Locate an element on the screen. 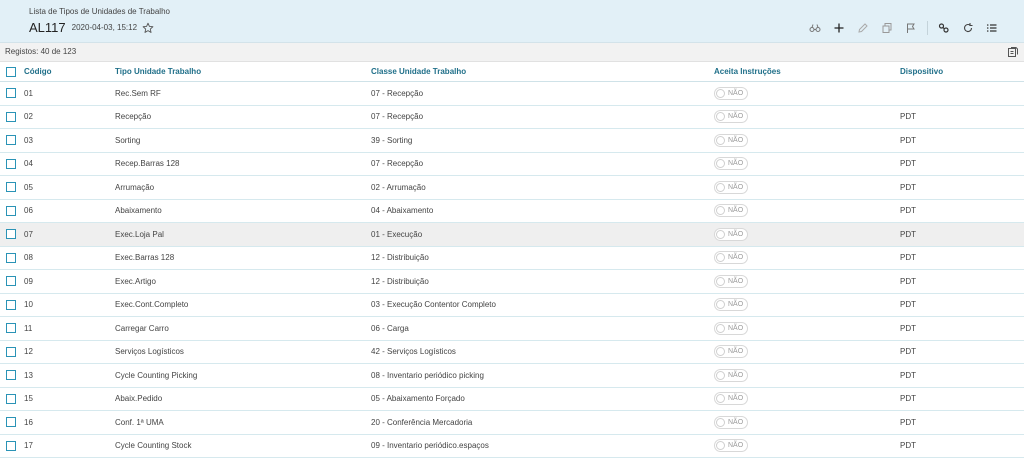 This screenshot has width=1024, height=462. column-header-classe: Classe Unidade Trabalho is located at coordinates (542, 72).